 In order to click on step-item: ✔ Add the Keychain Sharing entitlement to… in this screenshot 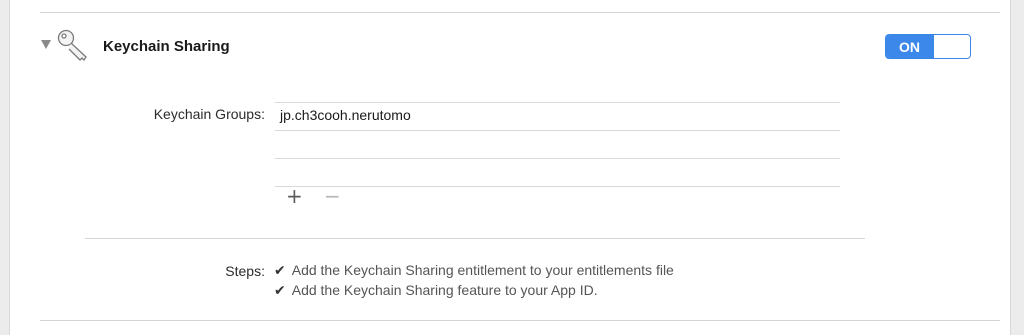, I will do `click(474, 270)`.